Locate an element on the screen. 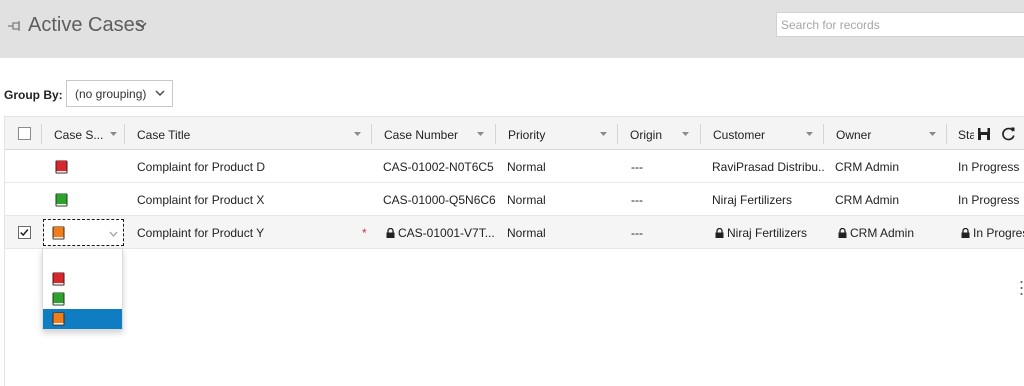 The width and height of the screenshot is (1024, 386). status-option-red is located at coordinates (82, 279).